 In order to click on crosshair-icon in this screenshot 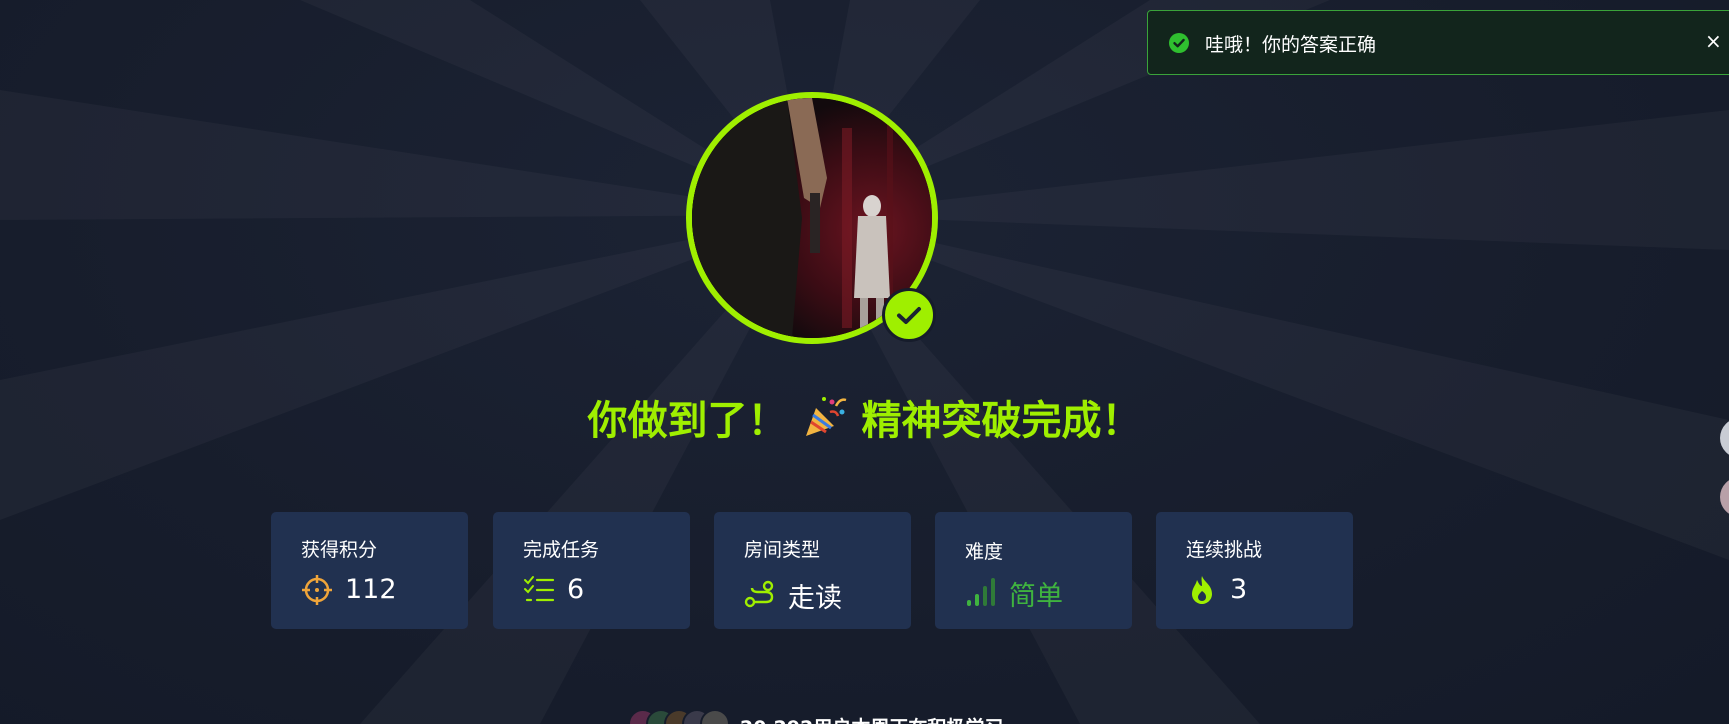, I will do `click(317, 590)`.